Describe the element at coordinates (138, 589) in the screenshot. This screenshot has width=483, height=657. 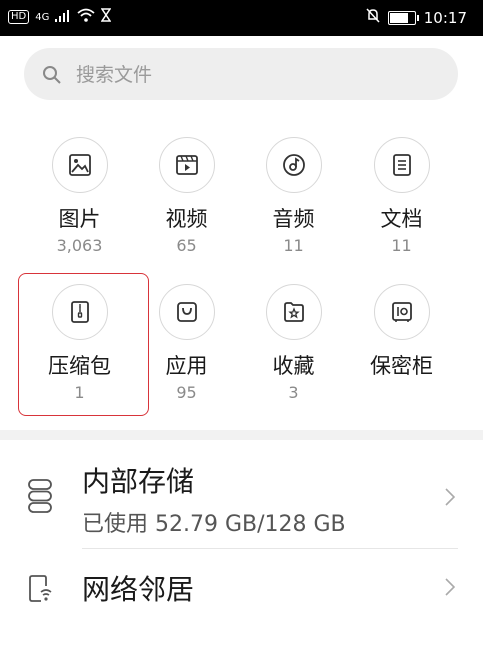
I see `network-title: 网络邻居` at that location.